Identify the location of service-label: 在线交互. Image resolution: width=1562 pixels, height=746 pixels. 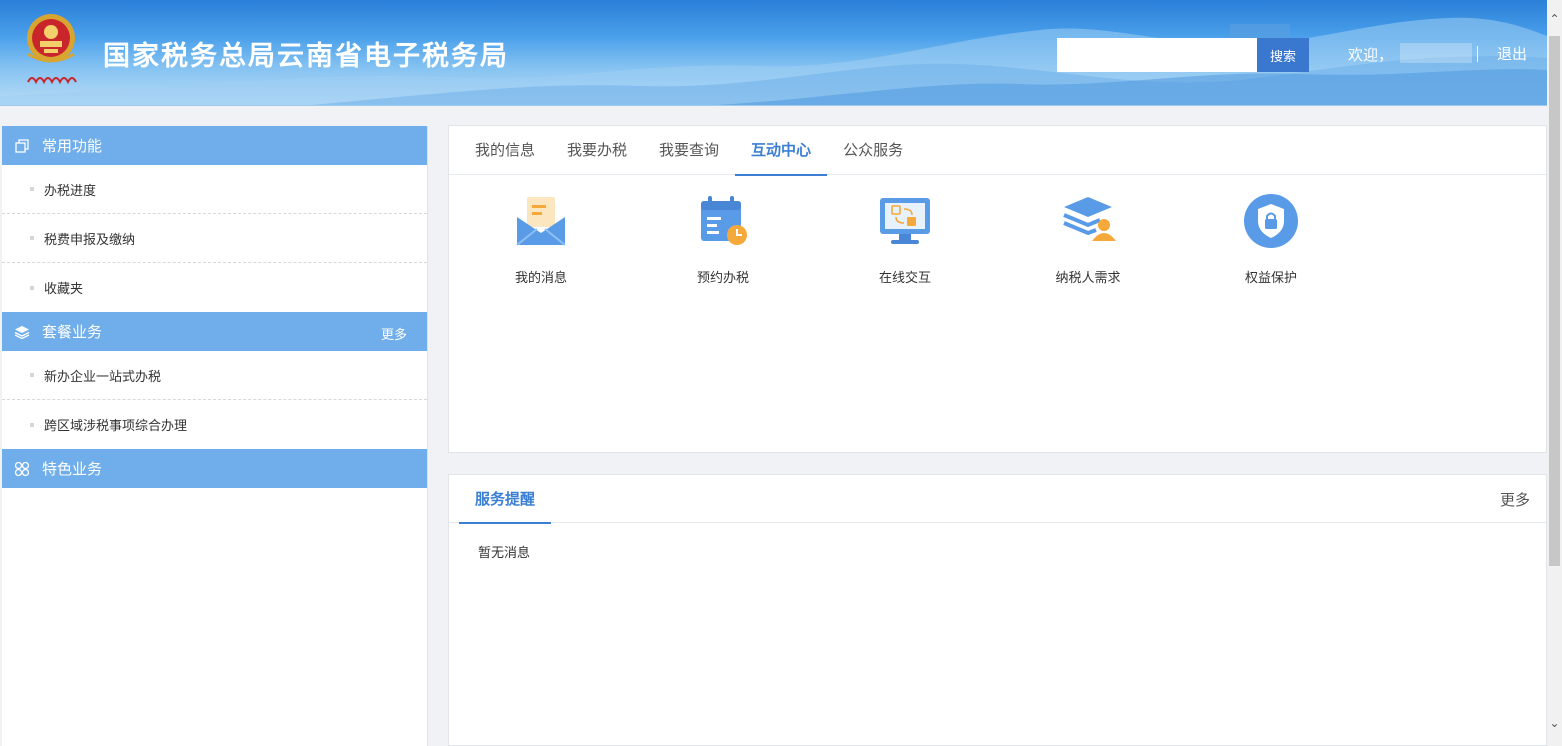
(904, 278).